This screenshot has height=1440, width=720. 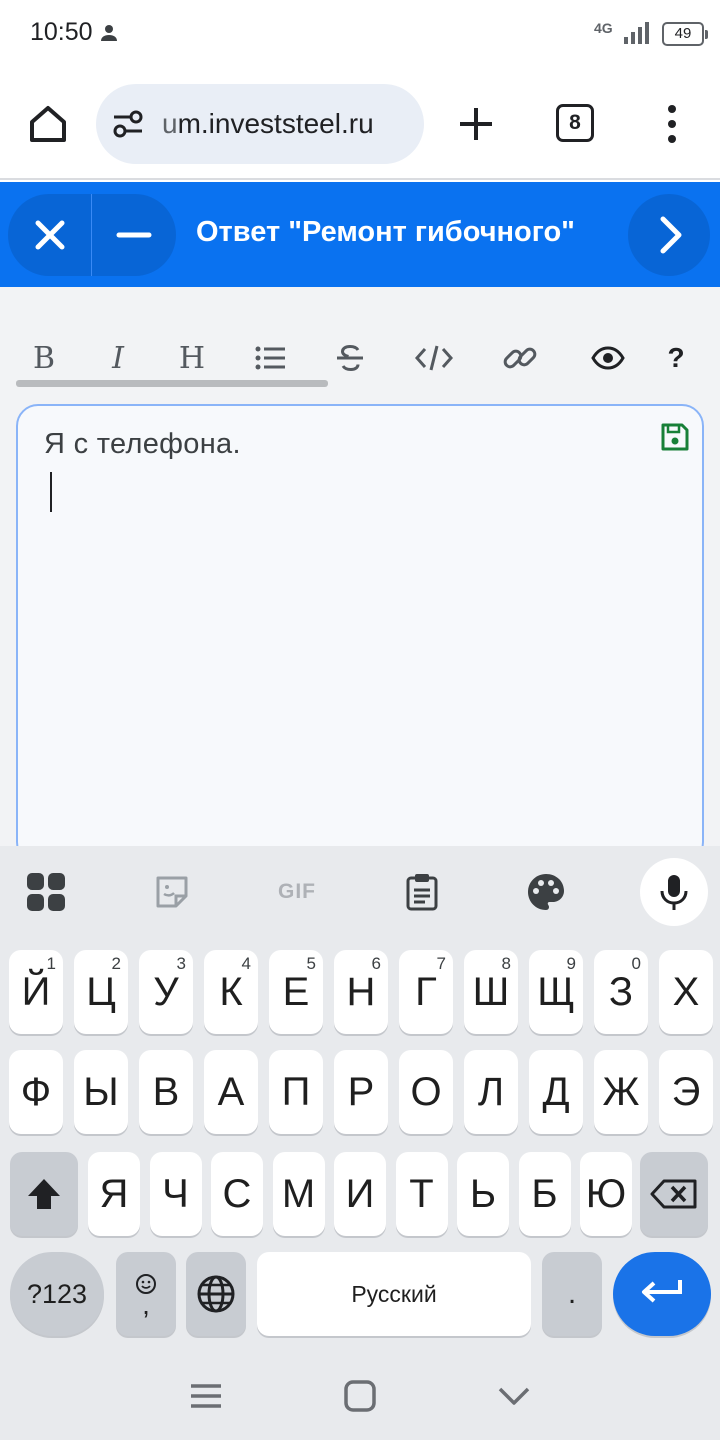 I want to click on gif-label: GIF, so click(x=297, y=891).